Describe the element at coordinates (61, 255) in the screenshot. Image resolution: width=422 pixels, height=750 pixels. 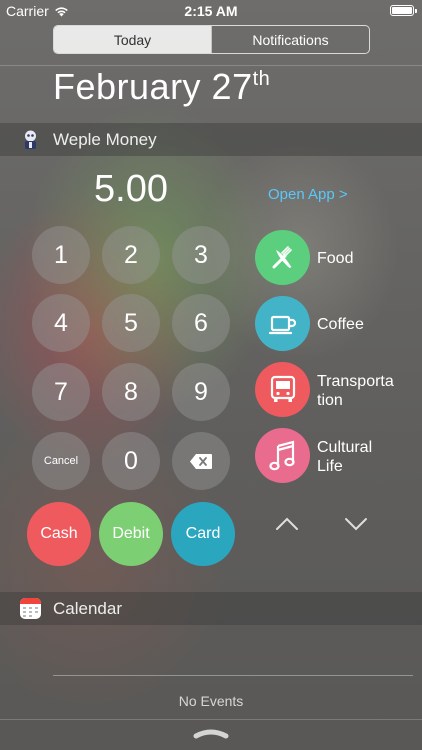
I see `keypad-1: 1` at that location.